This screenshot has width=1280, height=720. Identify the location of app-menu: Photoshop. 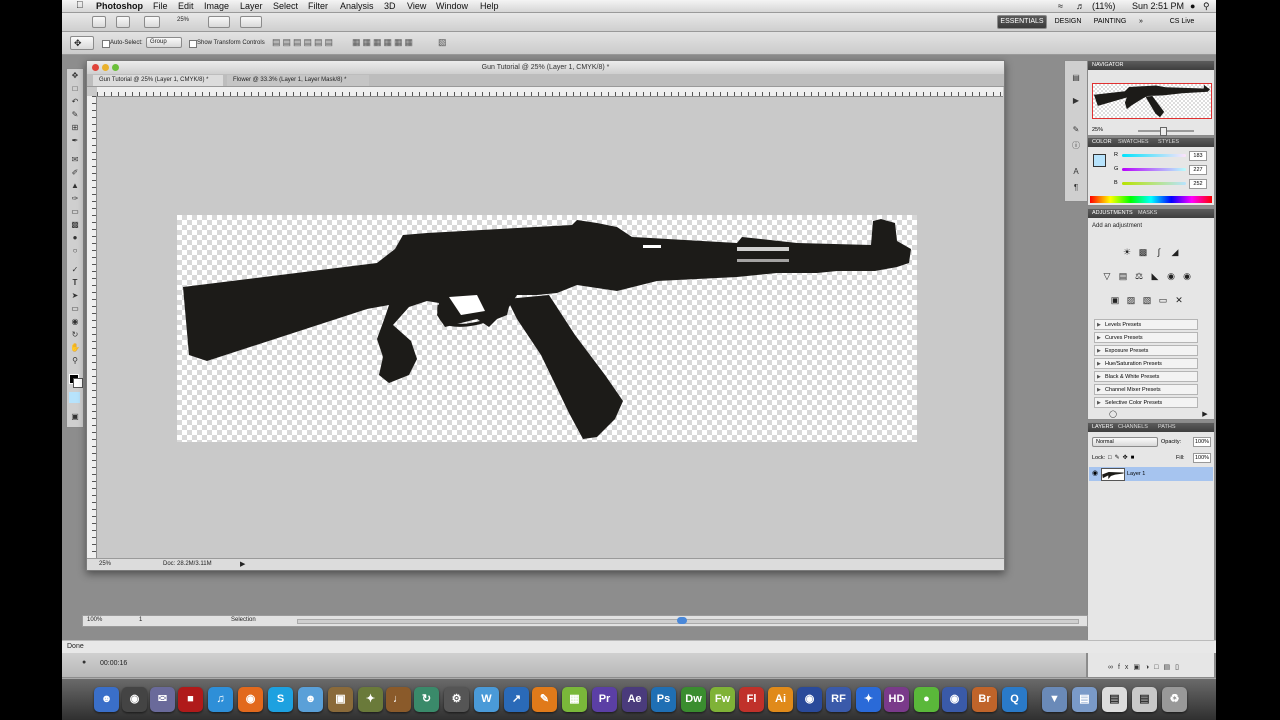
(119, 6).